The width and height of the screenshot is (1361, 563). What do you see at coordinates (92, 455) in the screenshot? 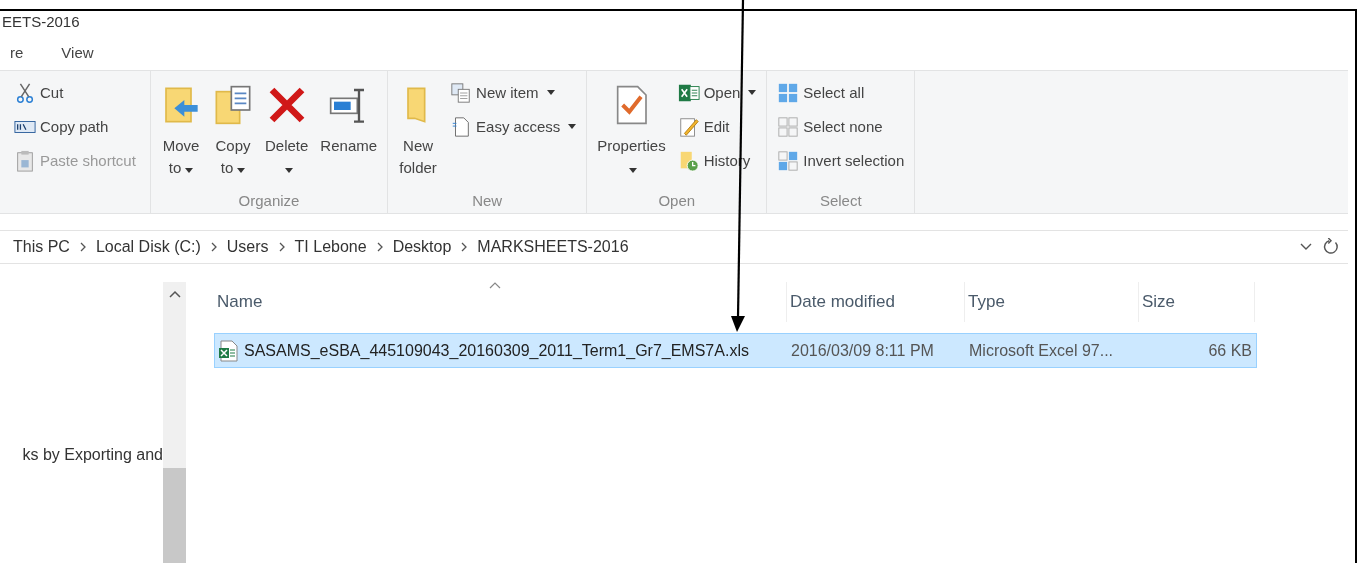
I see `navigation-item: ks by Exporting and` at bounding box center [92, 455].